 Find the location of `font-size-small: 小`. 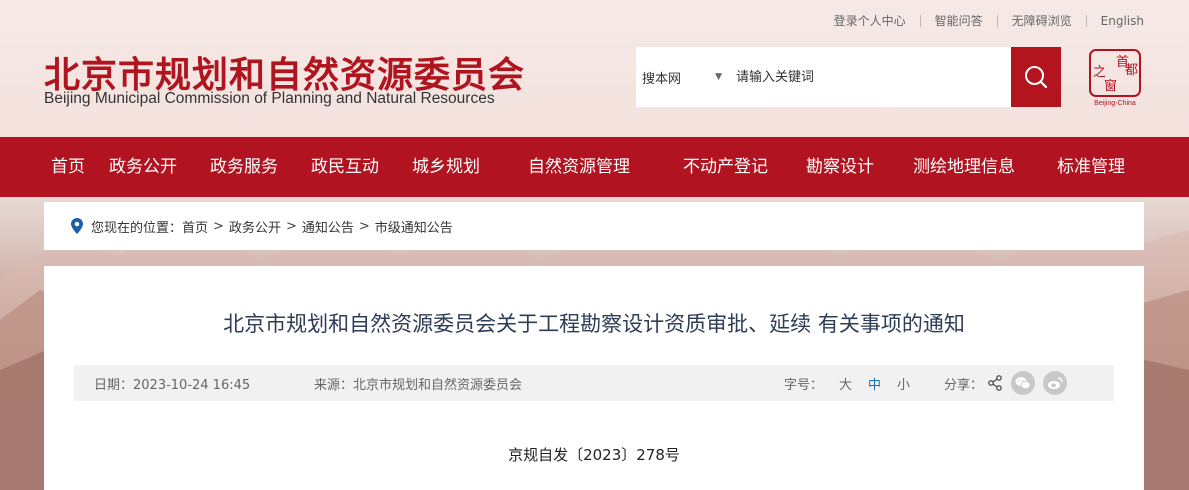

font-size-small: 小 is located at coordinates (903, 383).